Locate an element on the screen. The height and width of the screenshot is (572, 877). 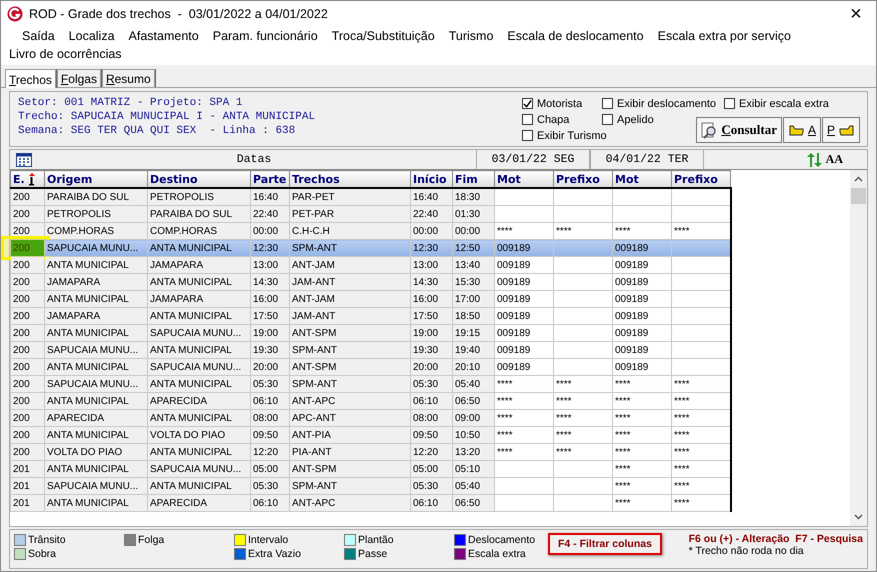
table-cell: 00:00 is located at coordinates (473, 231).